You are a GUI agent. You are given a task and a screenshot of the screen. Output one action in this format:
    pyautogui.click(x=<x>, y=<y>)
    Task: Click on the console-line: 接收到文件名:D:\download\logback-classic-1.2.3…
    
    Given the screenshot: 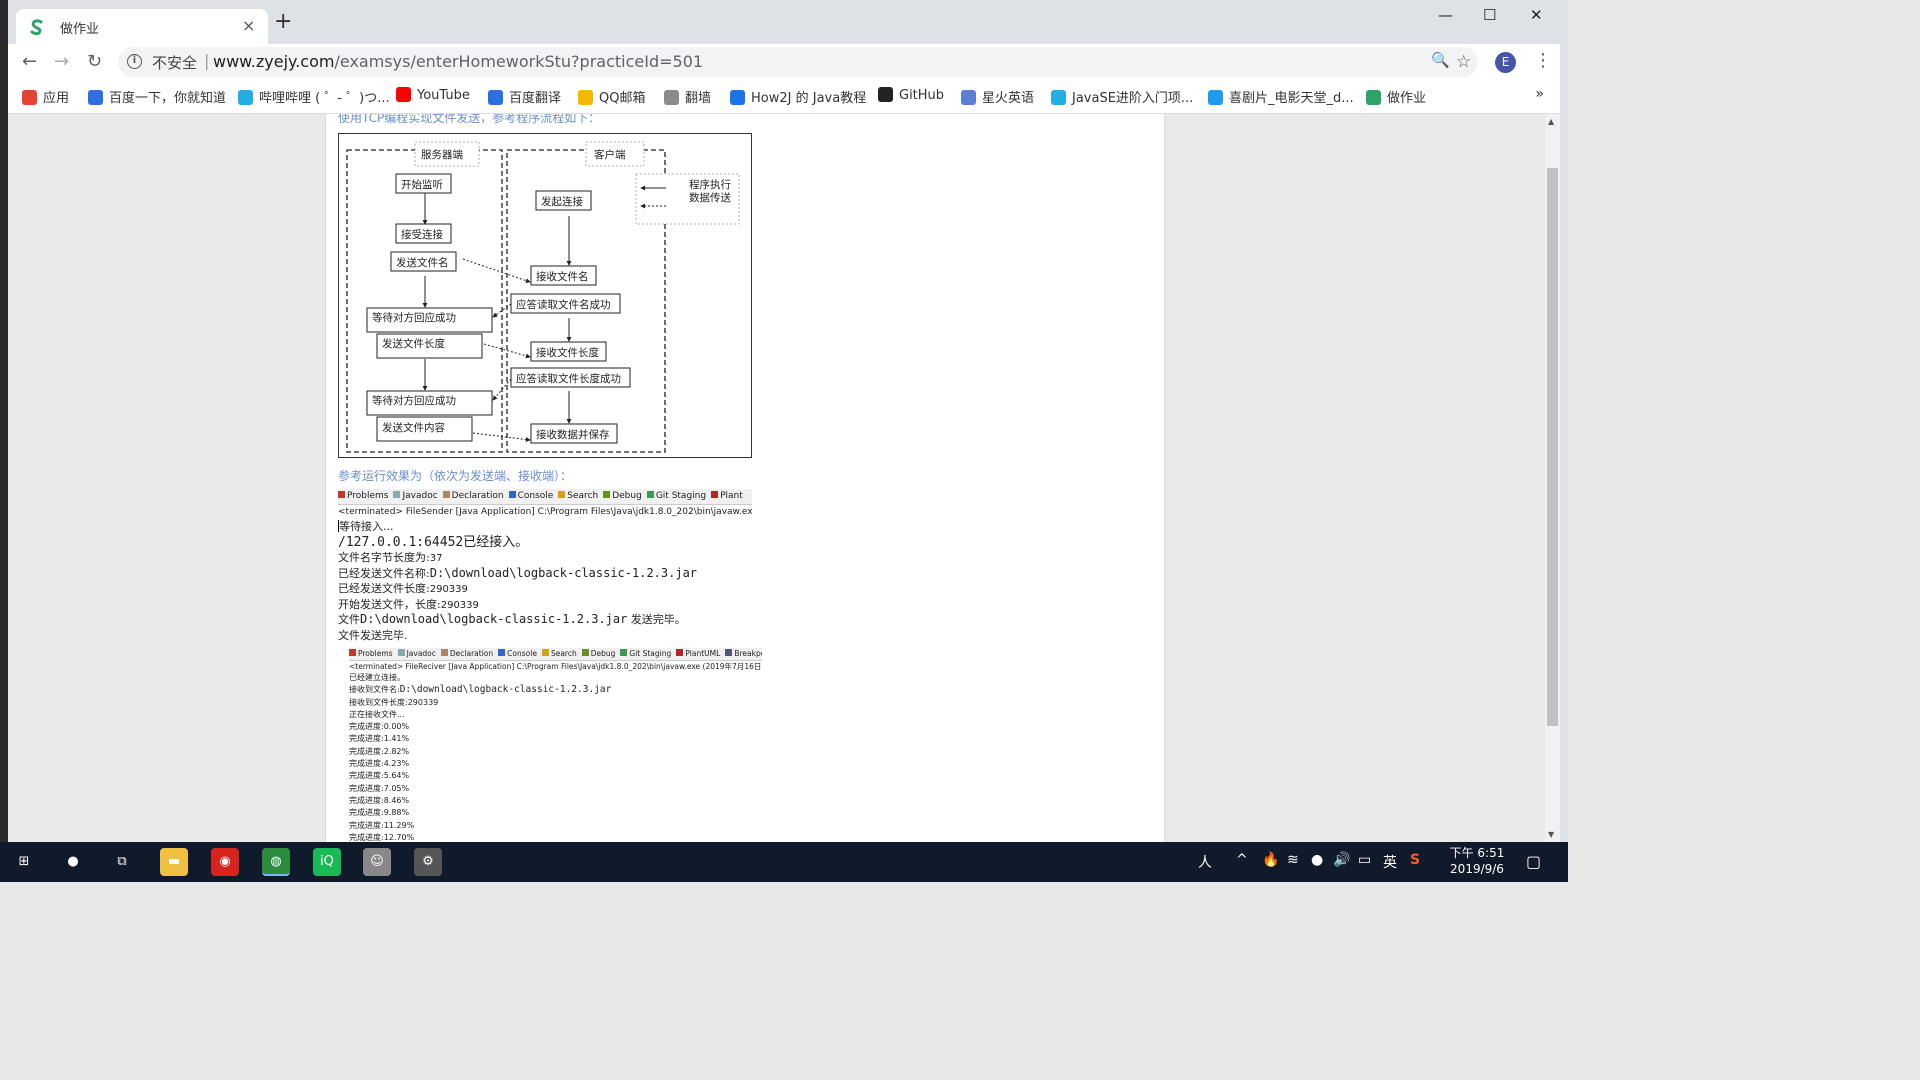 What is the action you would take?
    pyautogui.click(x=555, y=690)
    